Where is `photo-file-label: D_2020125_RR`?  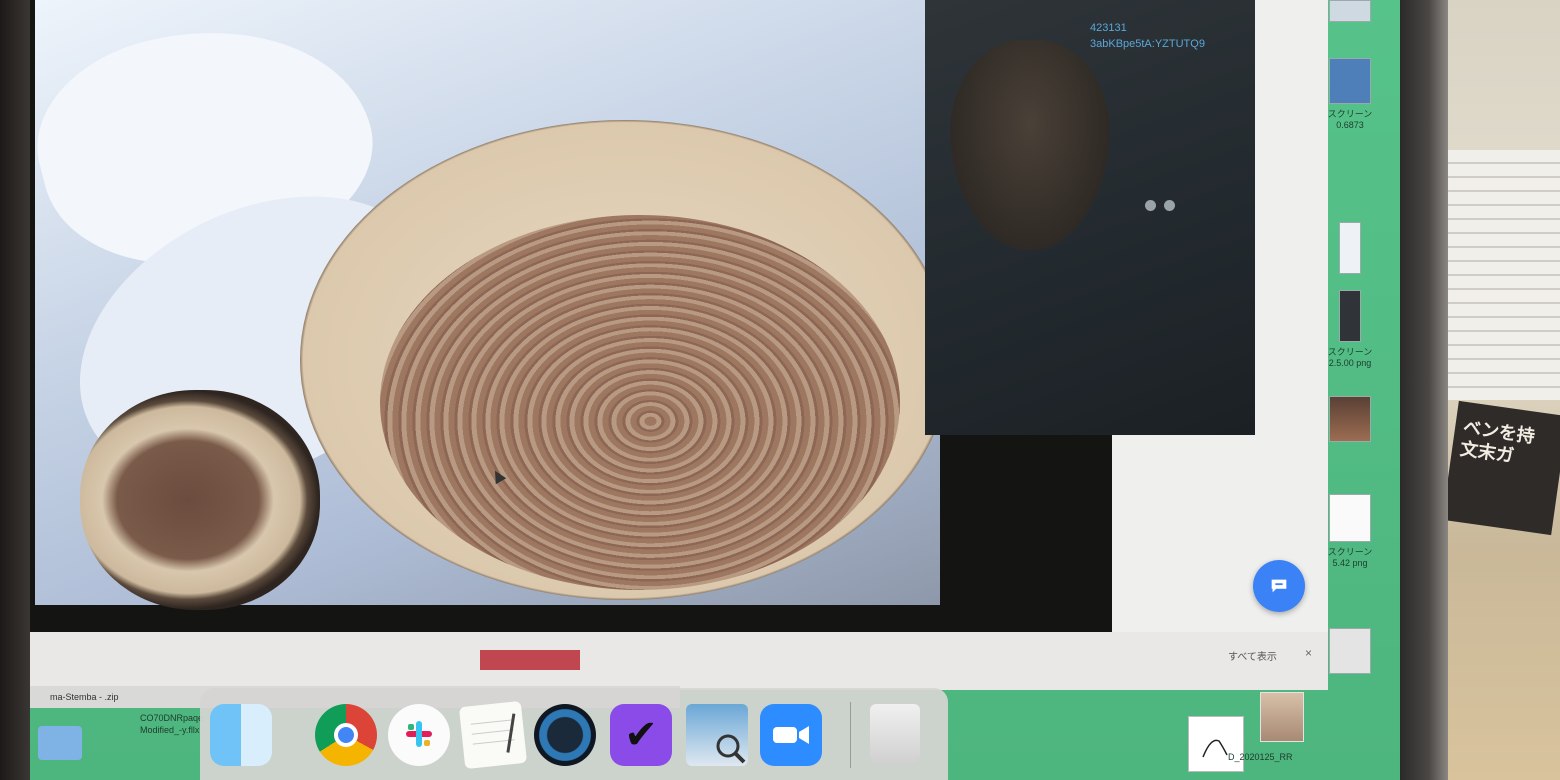
photo-file-label: D_2020125_RR is located at coordinates (1260, 757).